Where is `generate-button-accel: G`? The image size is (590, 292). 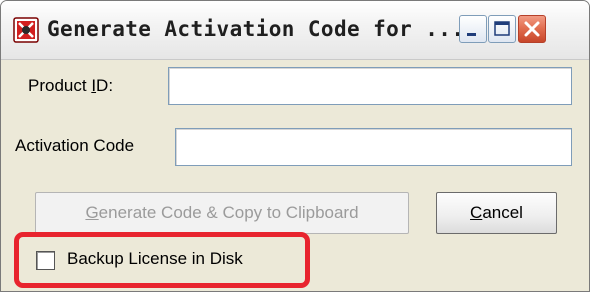
generate-button-accel: G is located at coordinates (92, 212).